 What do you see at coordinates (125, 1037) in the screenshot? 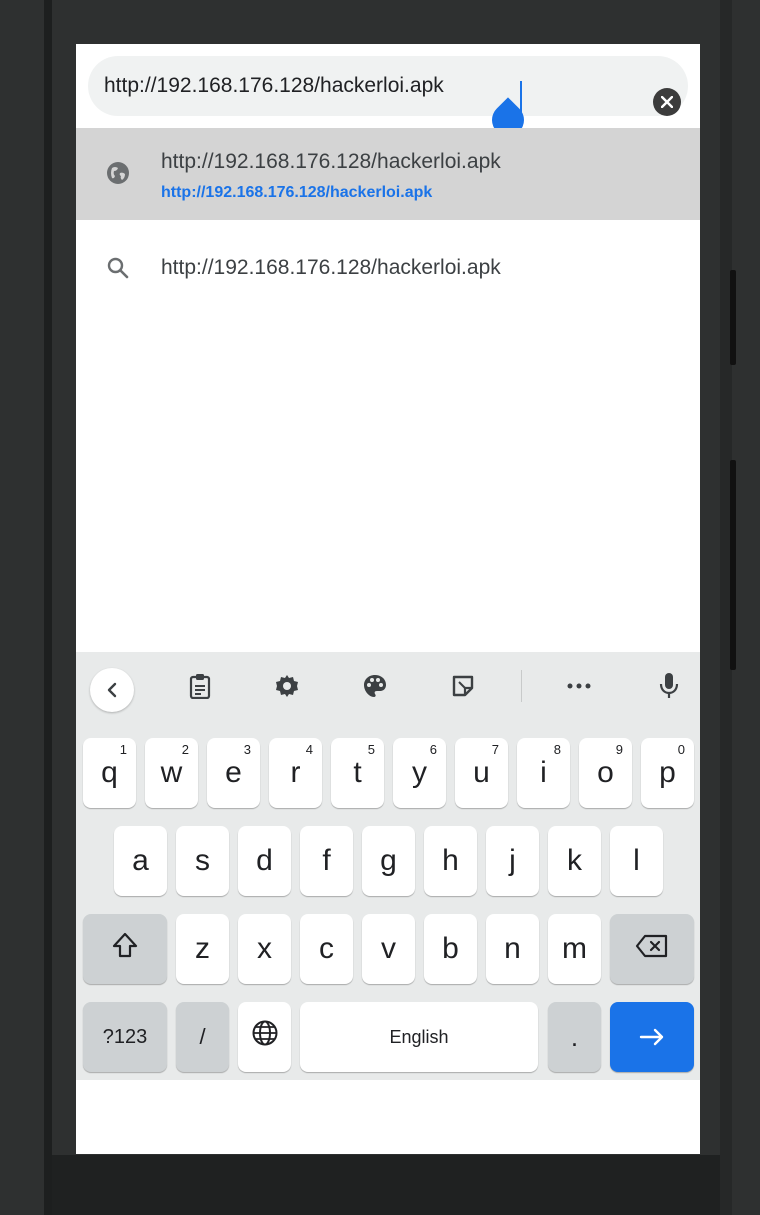
I see `symbols-key: ?123` at bounding box center [125, 1037].